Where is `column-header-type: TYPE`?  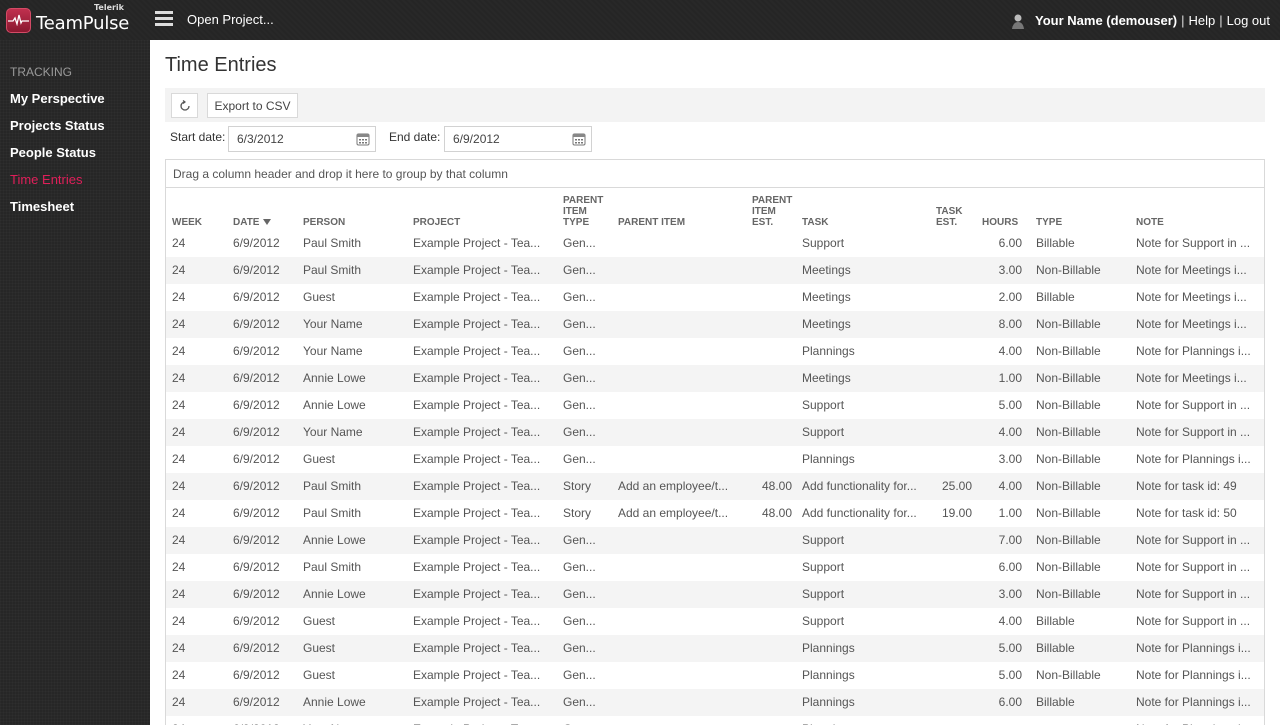
column-header-type: TYPE is located at coordinates (1049, 222).